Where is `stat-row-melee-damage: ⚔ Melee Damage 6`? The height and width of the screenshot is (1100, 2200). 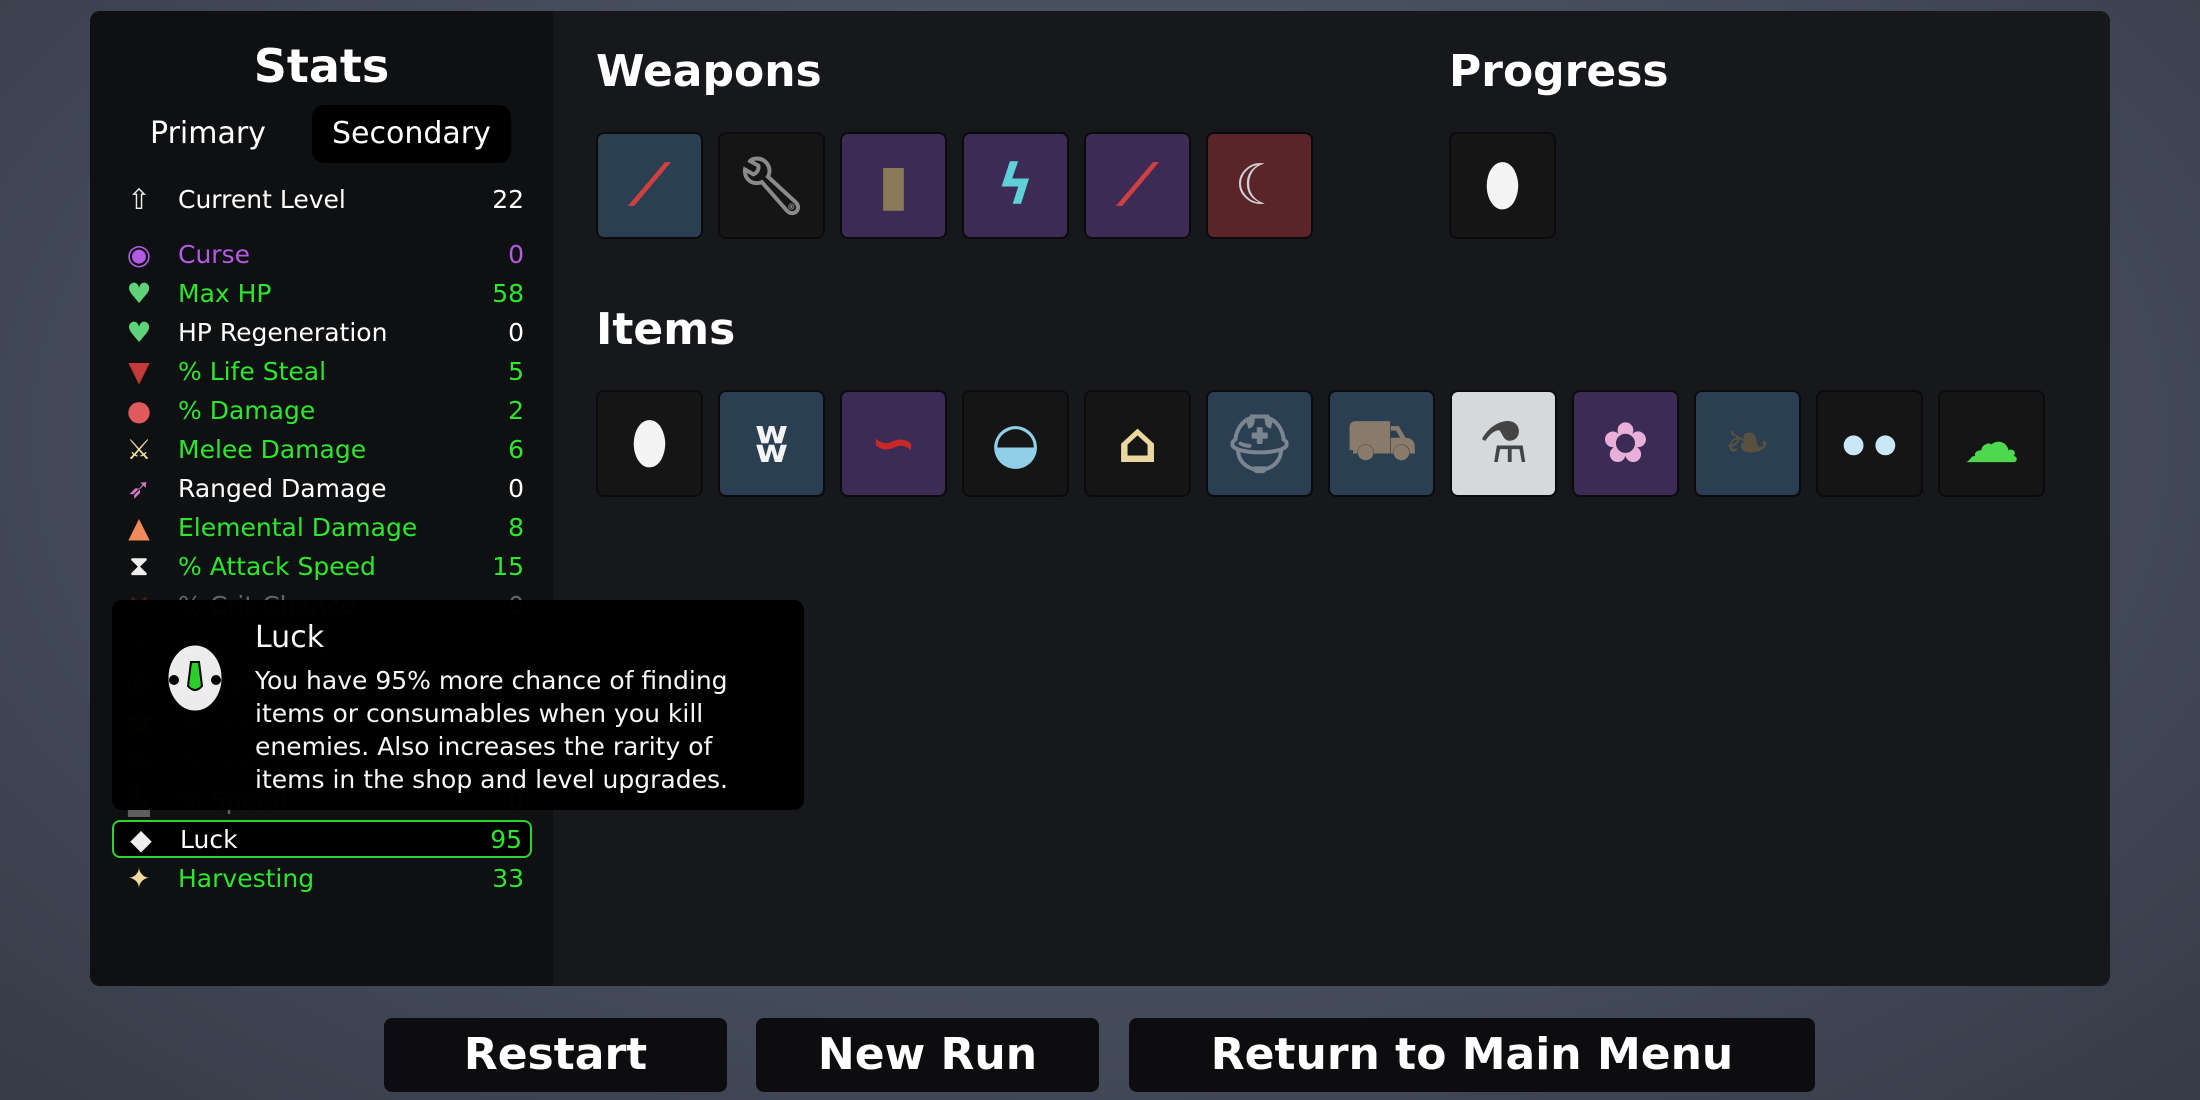
stat-row-melee-damage: ⚔ Melee Damage 6 is located at coordinates (322, 449).